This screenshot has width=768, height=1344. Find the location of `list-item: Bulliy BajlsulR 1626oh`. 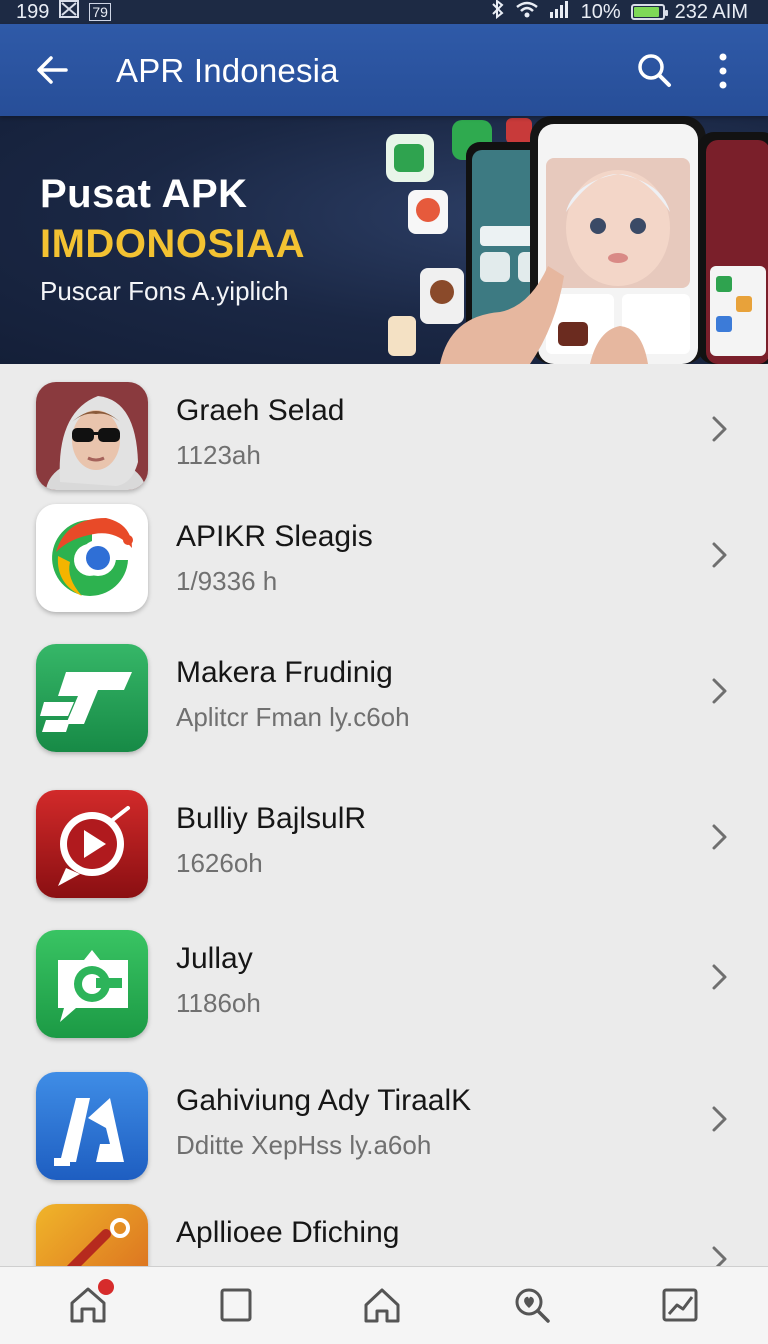

list-item: Bulliy BajlsulR 1626oh is located at coordinates (384, 837).